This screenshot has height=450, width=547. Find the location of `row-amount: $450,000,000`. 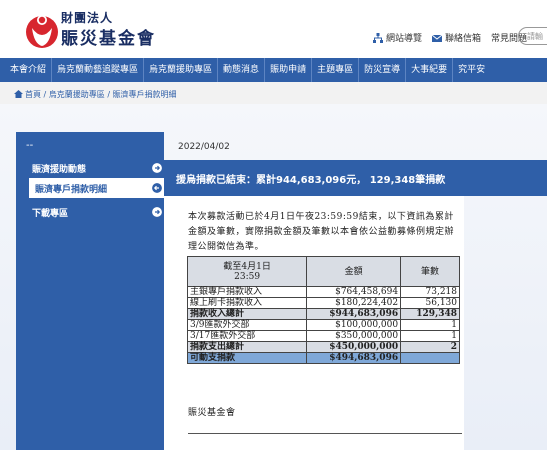

row-amount: $450,000,000 is located at coordinates (354, 347).